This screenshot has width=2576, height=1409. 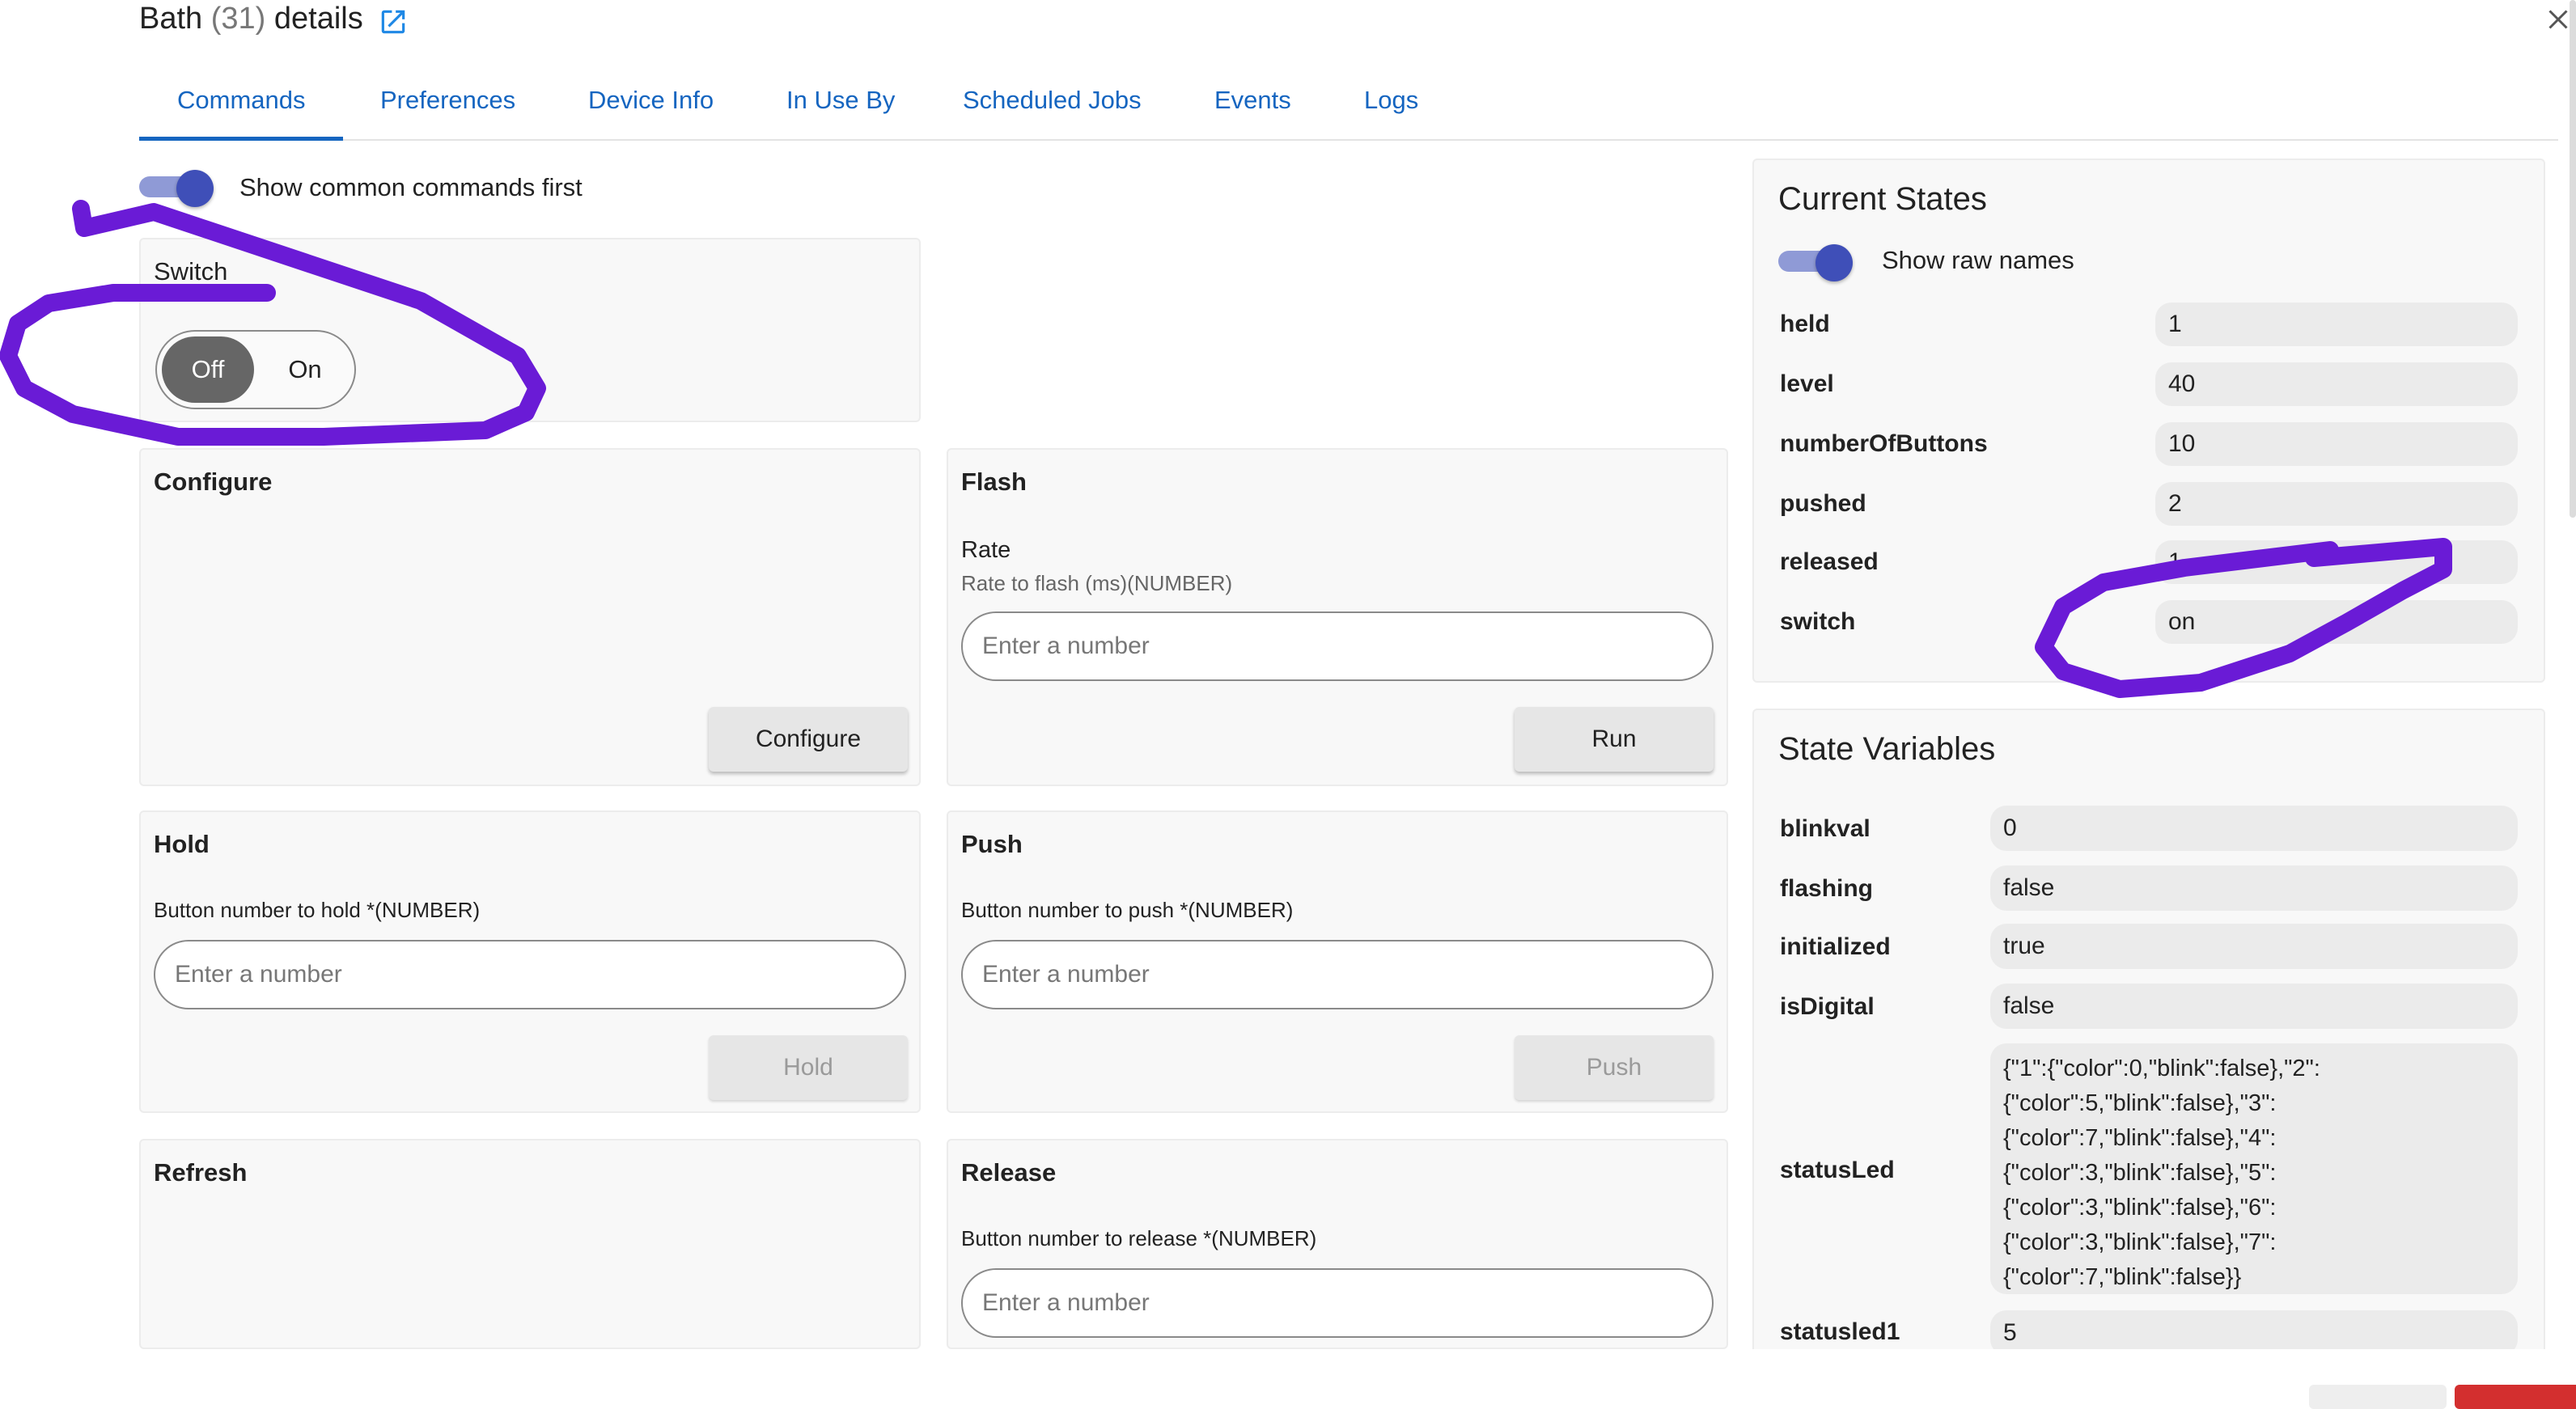 I want to click on device-id: (31), so click(x=238, y=19).